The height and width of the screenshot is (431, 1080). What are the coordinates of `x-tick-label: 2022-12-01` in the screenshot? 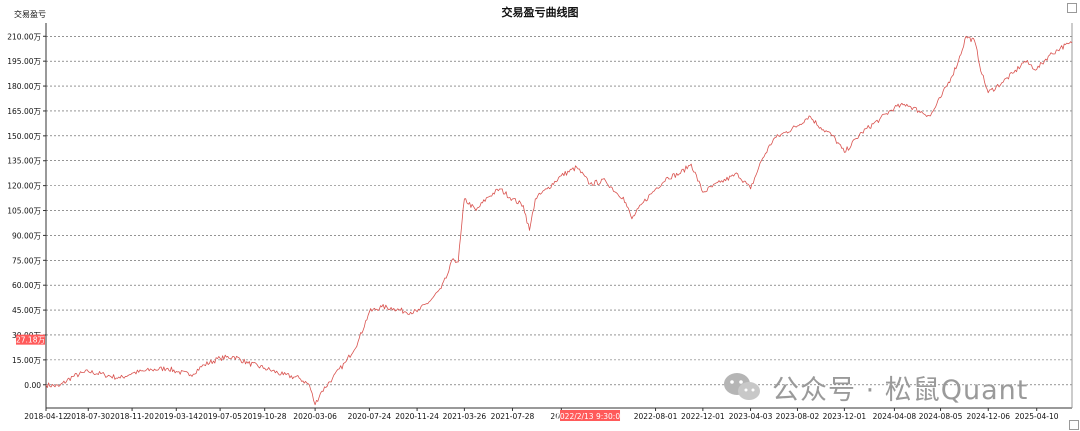 It's located at (703, 416).